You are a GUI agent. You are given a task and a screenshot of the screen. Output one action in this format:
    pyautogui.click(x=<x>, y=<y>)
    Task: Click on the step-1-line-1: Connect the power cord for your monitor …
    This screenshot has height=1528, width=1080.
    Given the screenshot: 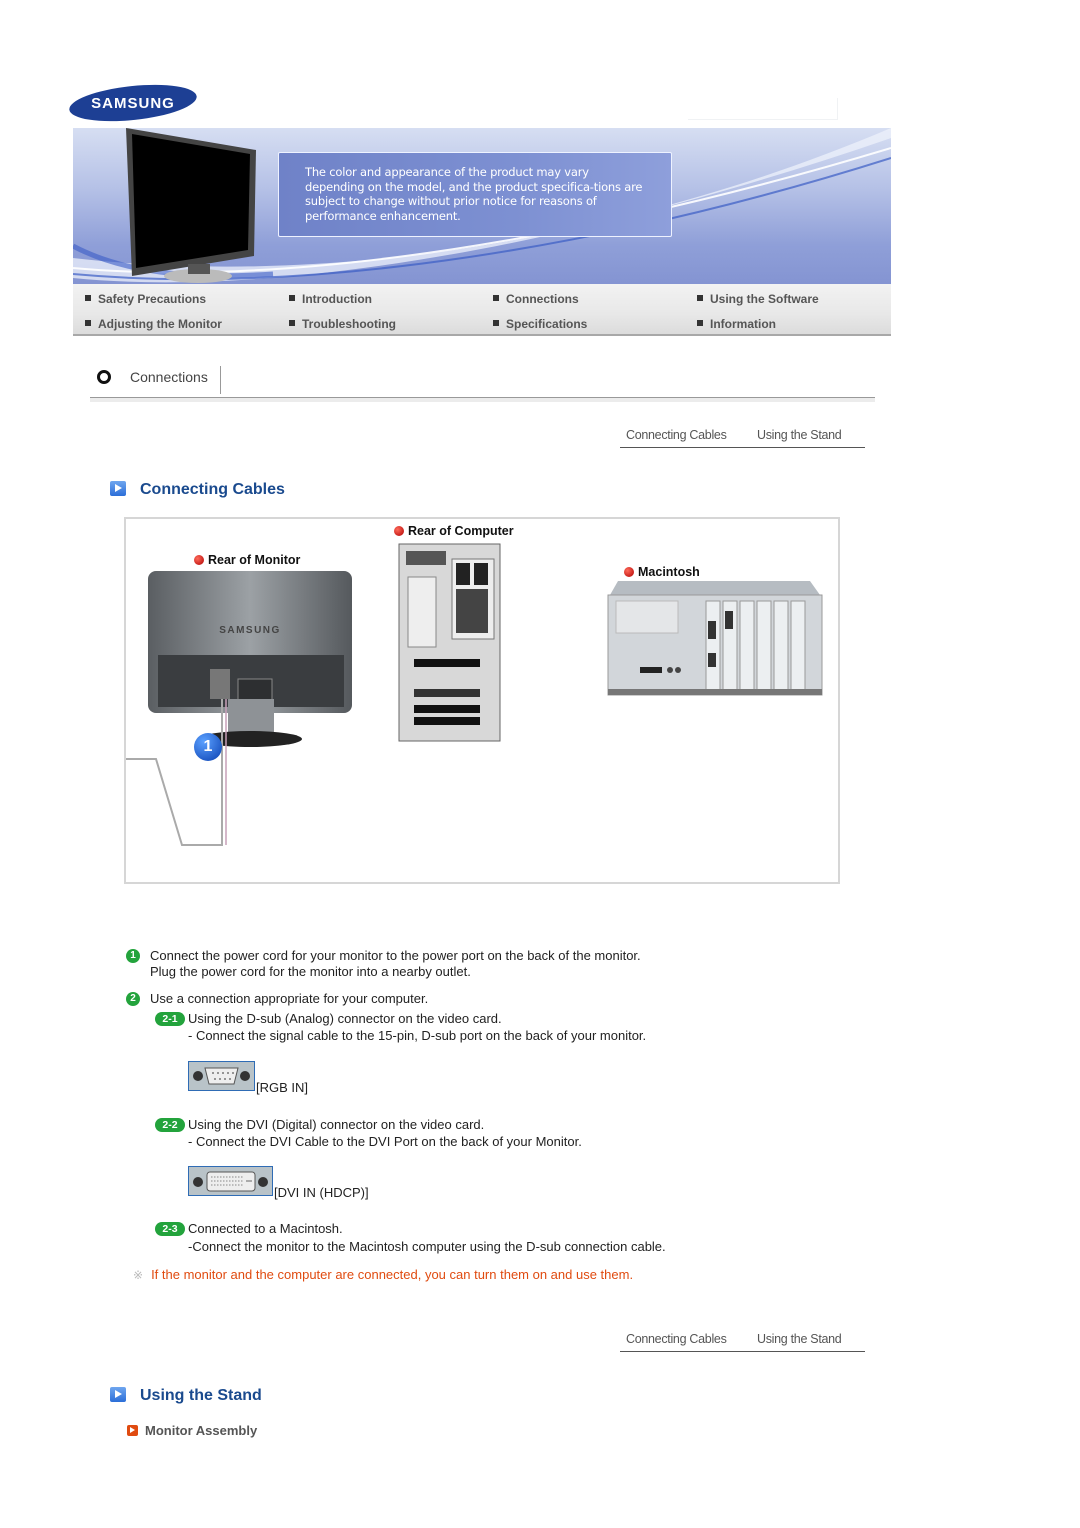 What is the action you would take?
    pyautogui.click(x=395, y=955)
    